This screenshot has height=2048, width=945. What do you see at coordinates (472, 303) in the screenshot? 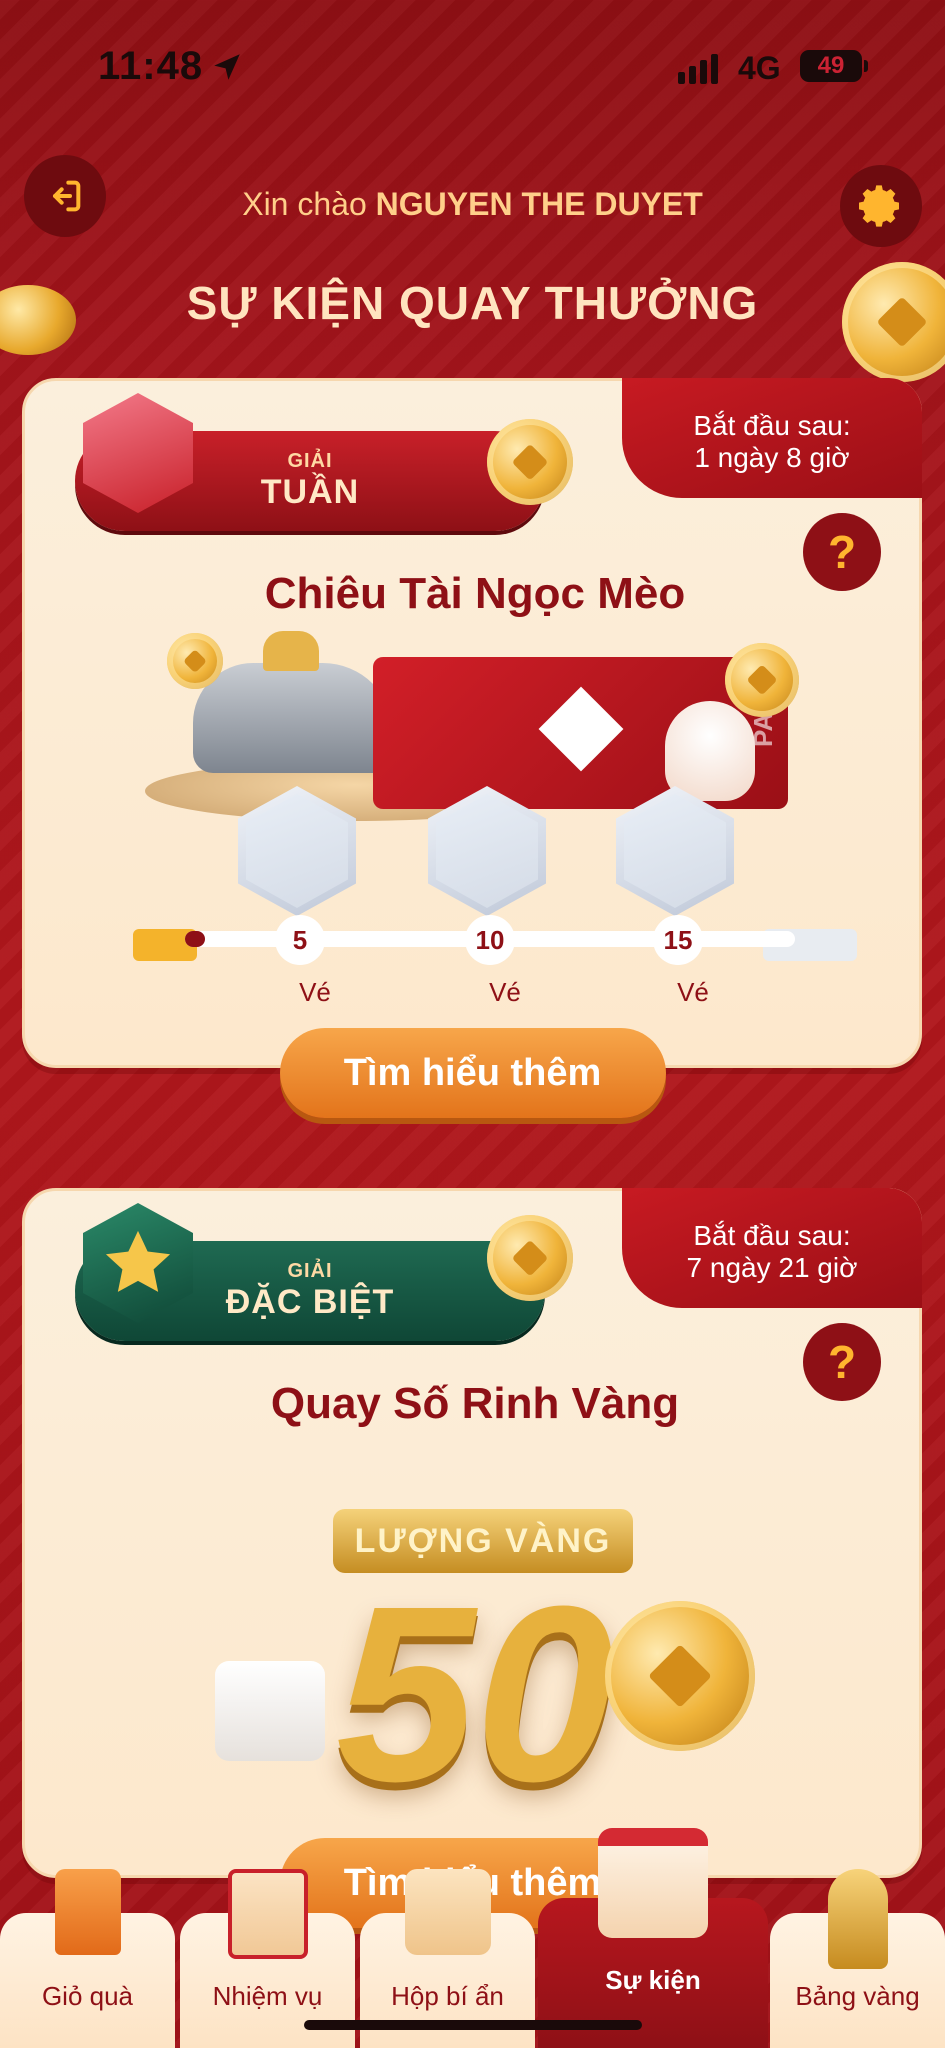
I see `page-title: SỰ KIỆN QUAY THƯỞNG` at bounding box center [472, 303].